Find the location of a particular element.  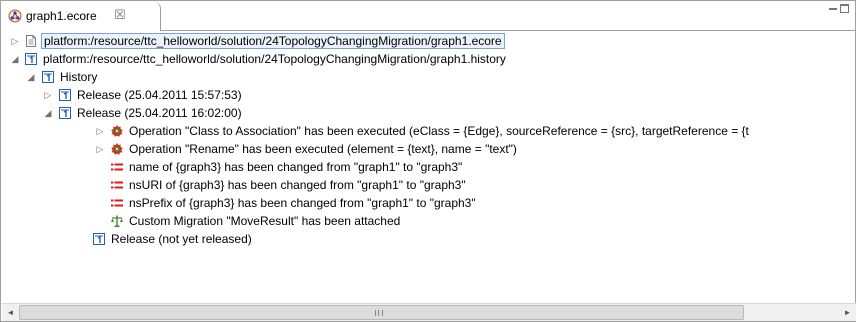

editor-tab-bar: graph1.ecore ☒ is located at coordinates (428, 16).